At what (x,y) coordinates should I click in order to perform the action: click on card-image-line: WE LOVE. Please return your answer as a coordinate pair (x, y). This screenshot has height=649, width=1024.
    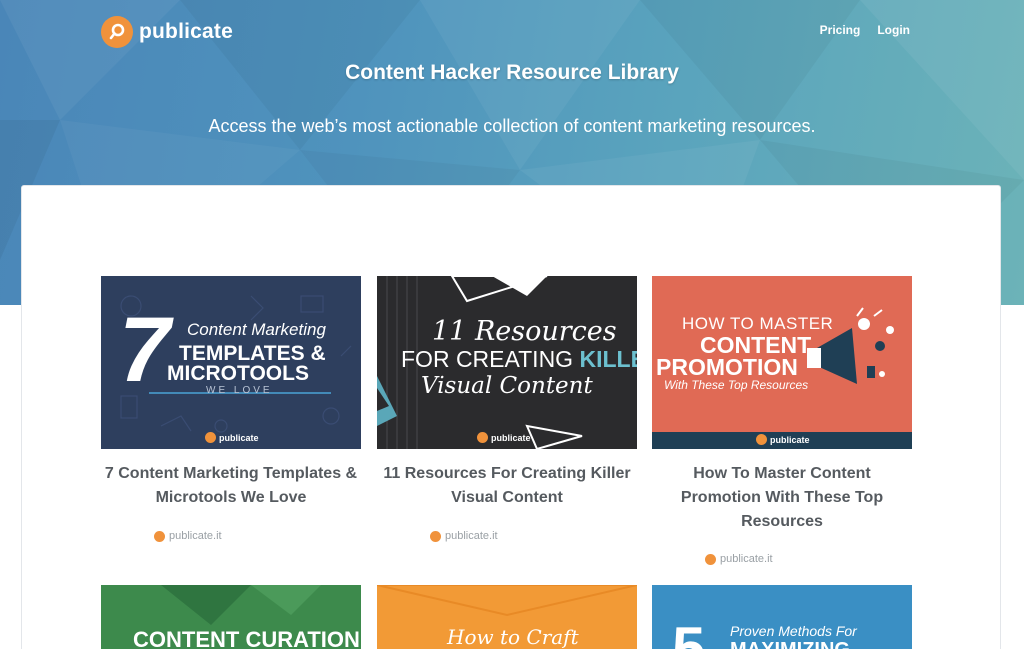
    Looking at the image, I should click on (239, 390).